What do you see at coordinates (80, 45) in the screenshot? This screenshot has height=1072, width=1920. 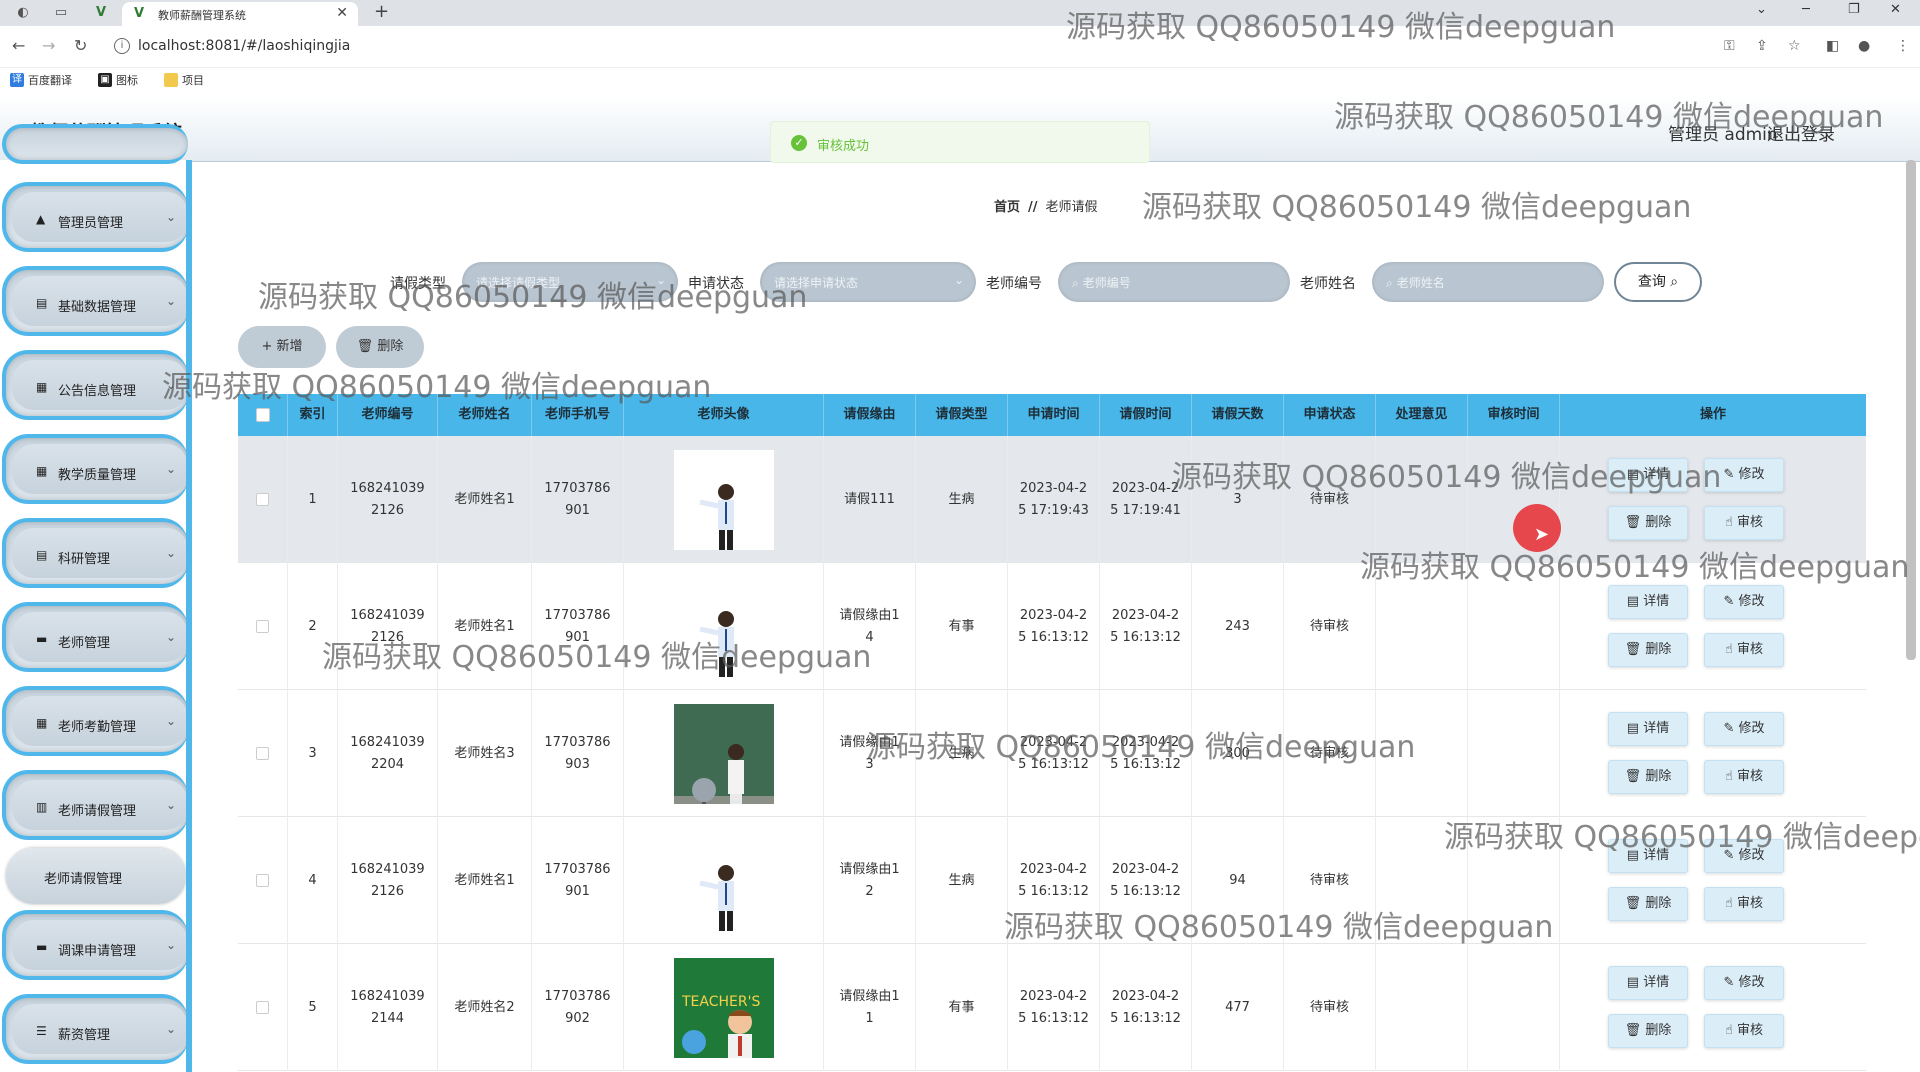 I see `reload-icon: ↻` at bounding box center [80, 45].